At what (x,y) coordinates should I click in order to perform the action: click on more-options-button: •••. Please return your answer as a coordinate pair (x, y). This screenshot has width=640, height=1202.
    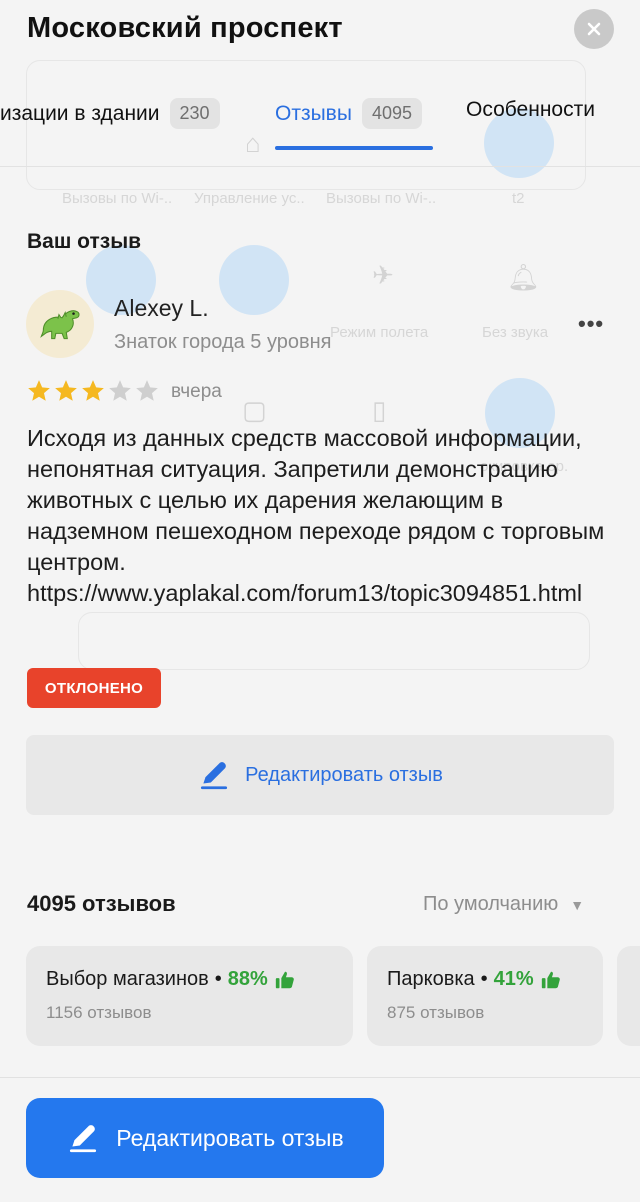
    Looking at the image, I should click on (591, 324).